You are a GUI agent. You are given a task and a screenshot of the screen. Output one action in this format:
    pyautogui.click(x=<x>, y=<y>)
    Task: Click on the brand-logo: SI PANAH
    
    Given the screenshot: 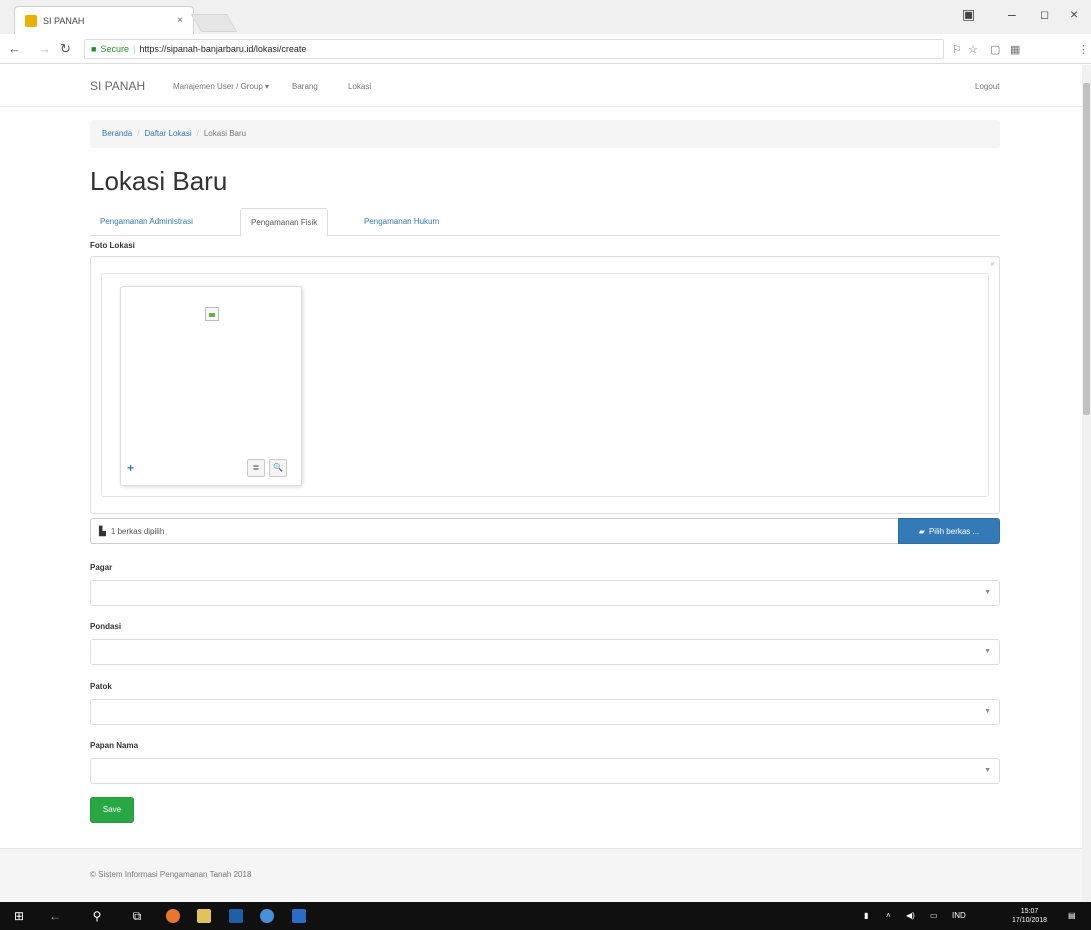 What is the action you would take?
    pyautogui.click(x=117, y=86)
    